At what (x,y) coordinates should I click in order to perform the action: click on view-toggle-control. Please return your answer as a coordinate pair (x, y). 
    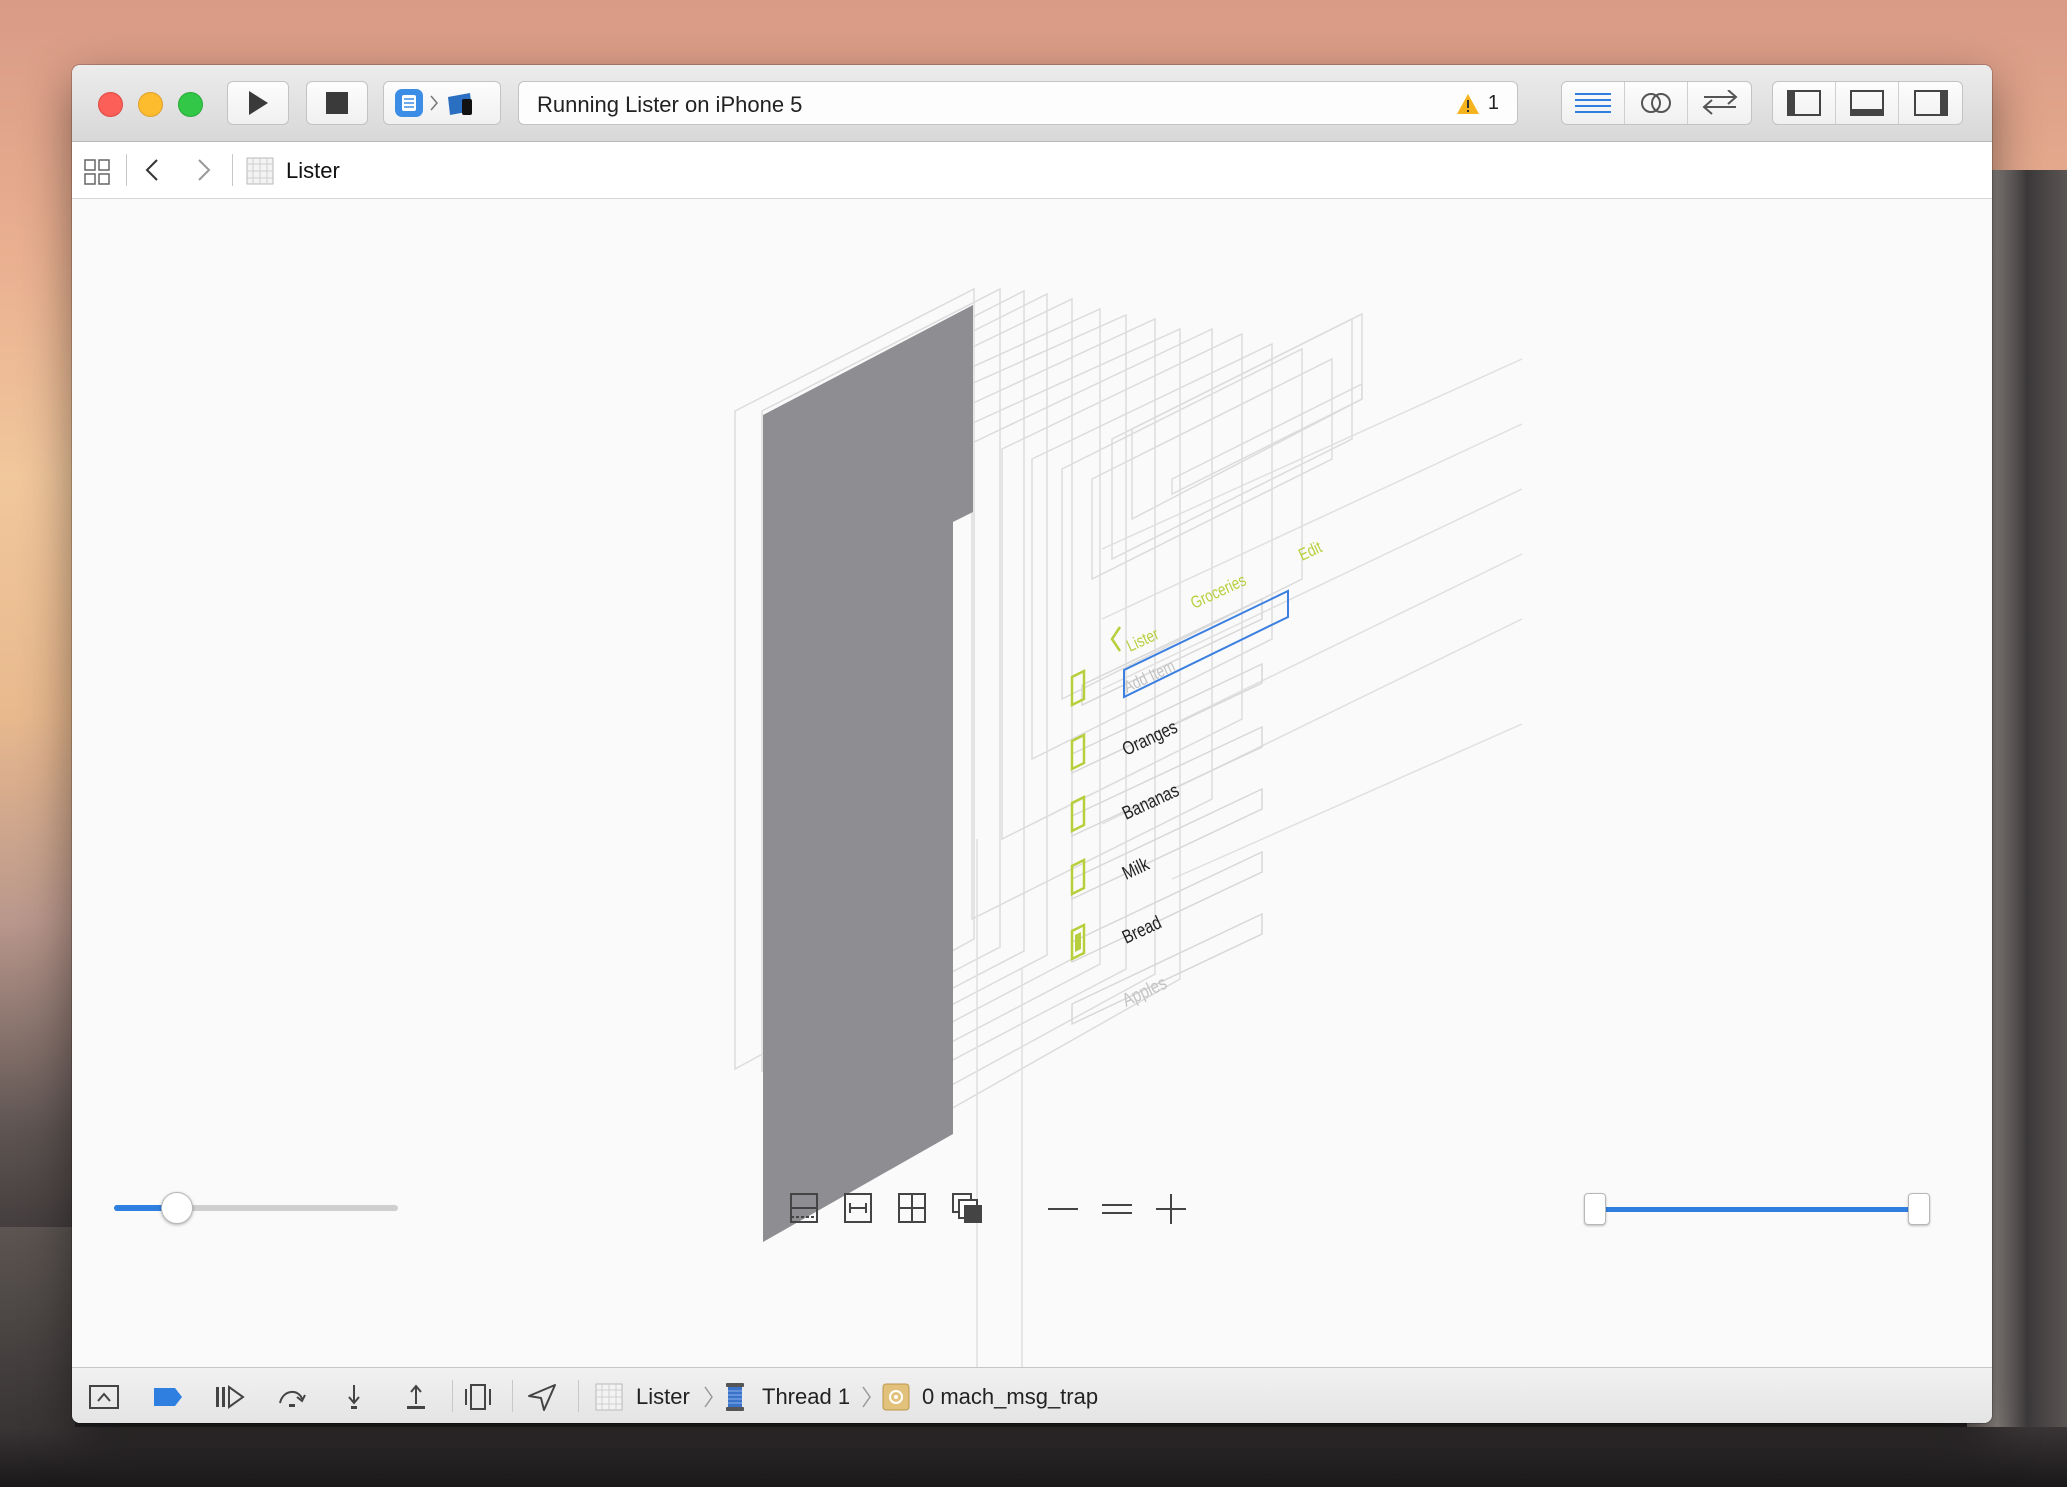
    Looking at the image, I should click on (1867, 103).